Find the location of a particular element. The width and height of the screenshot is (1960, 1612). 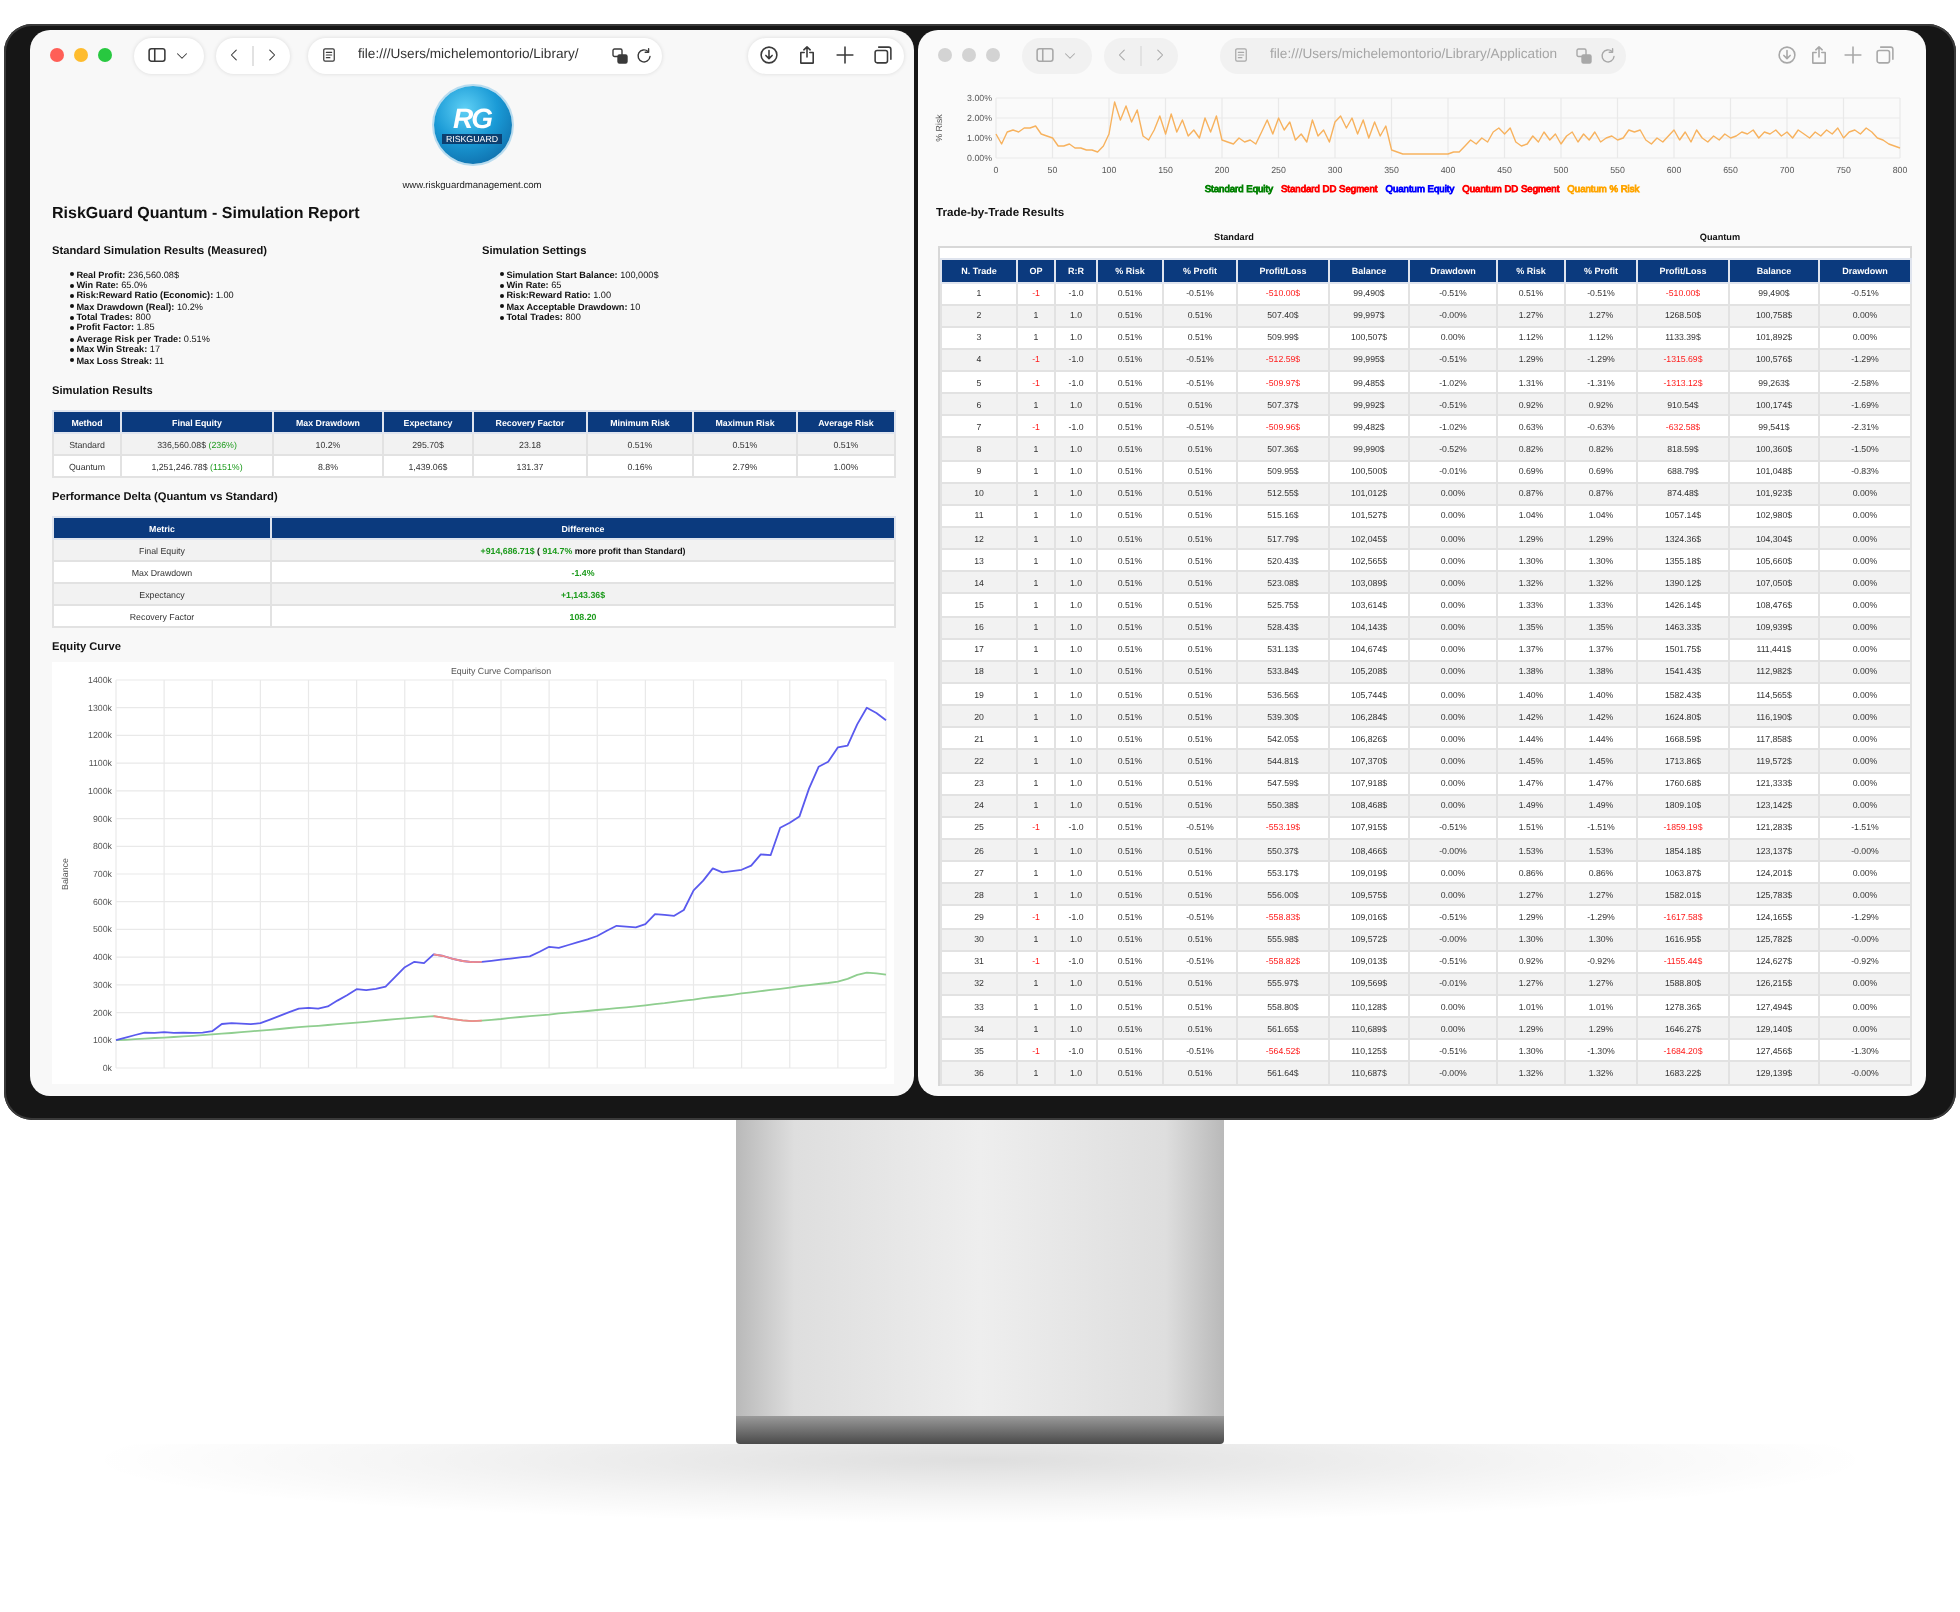

logo-mark: RG is located at coordinates (472, 119).